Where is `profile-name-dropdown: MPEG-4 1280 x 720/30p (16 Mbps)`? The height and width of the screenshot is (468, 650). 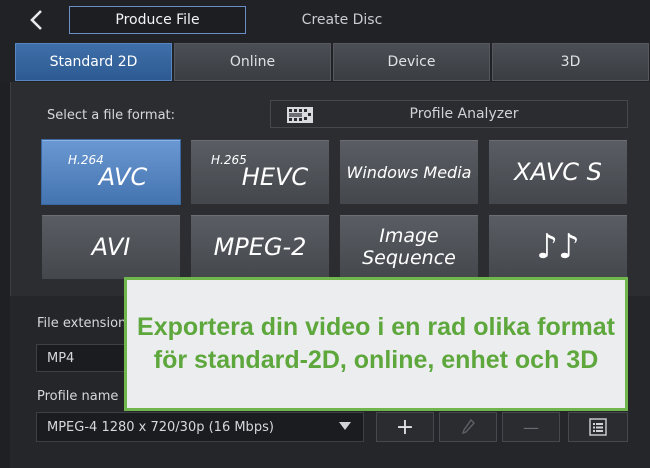 profile-name-dropdown: MPEG-4 1280 x 720/30p (16 Mbps) is located at coordinates (200, 427).